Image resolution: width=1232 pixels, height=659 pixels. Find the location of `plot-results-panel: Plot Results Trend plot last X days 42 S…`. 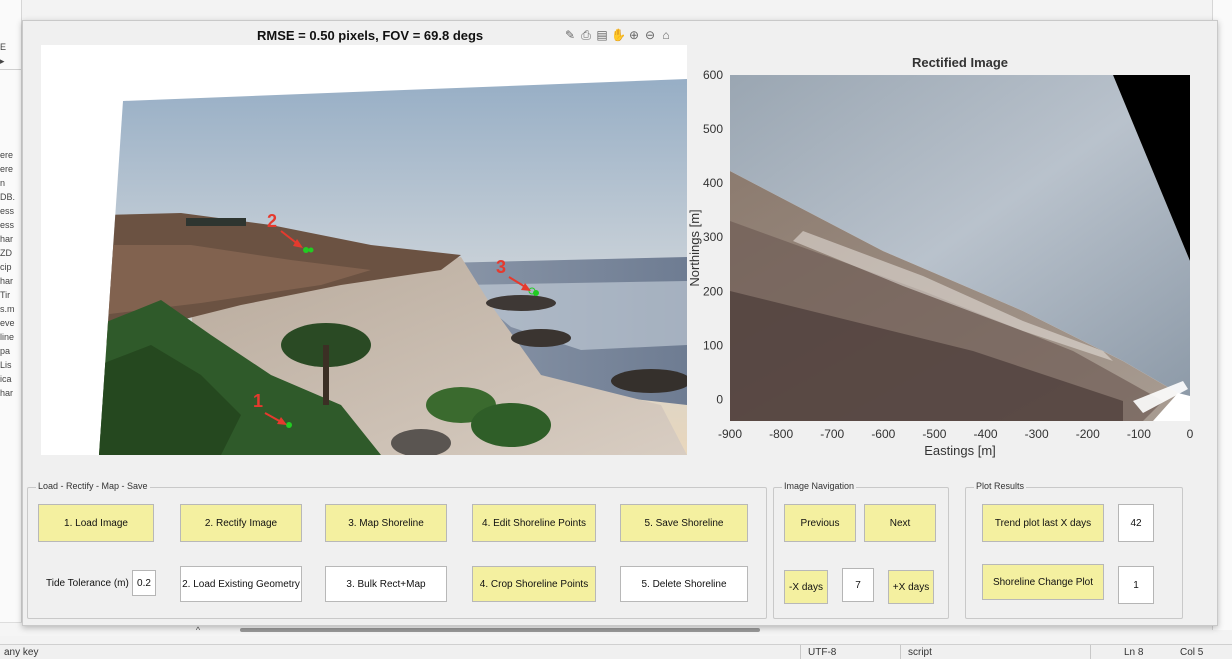

plot-results-panel: Plot Results Trend plot last X days 42 S… is located at coordinates (1074, 550).